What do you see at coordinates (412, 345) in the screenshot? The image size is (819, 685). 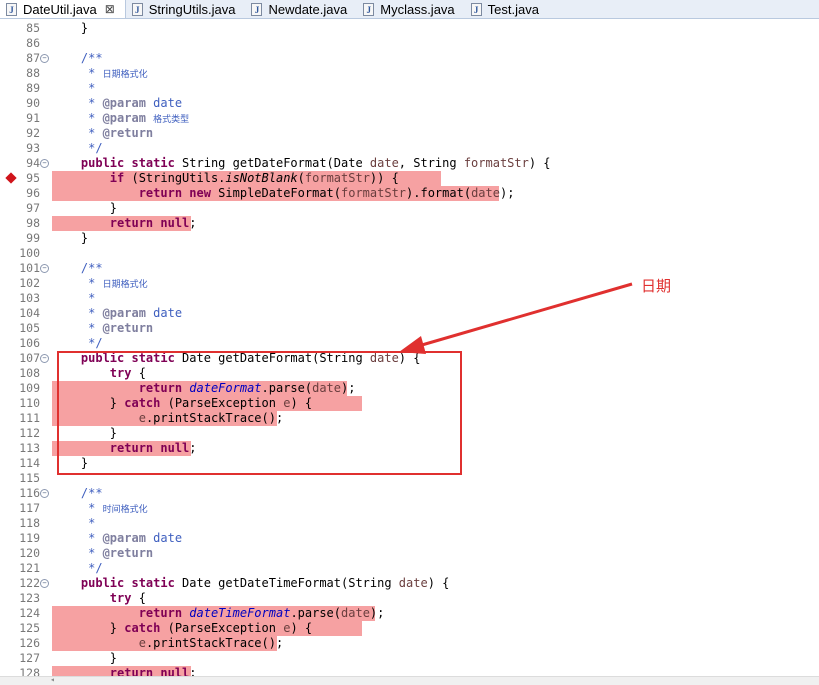 I see `arrow-head` at bounding box center [412, 345].